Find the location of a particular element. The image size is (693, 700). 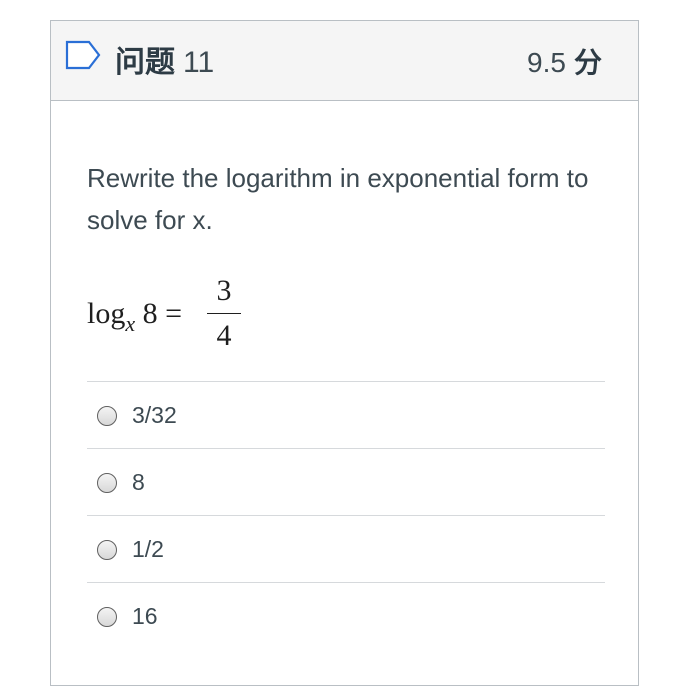

question-points: 9.5 分 is located at coordinates (564, 63).